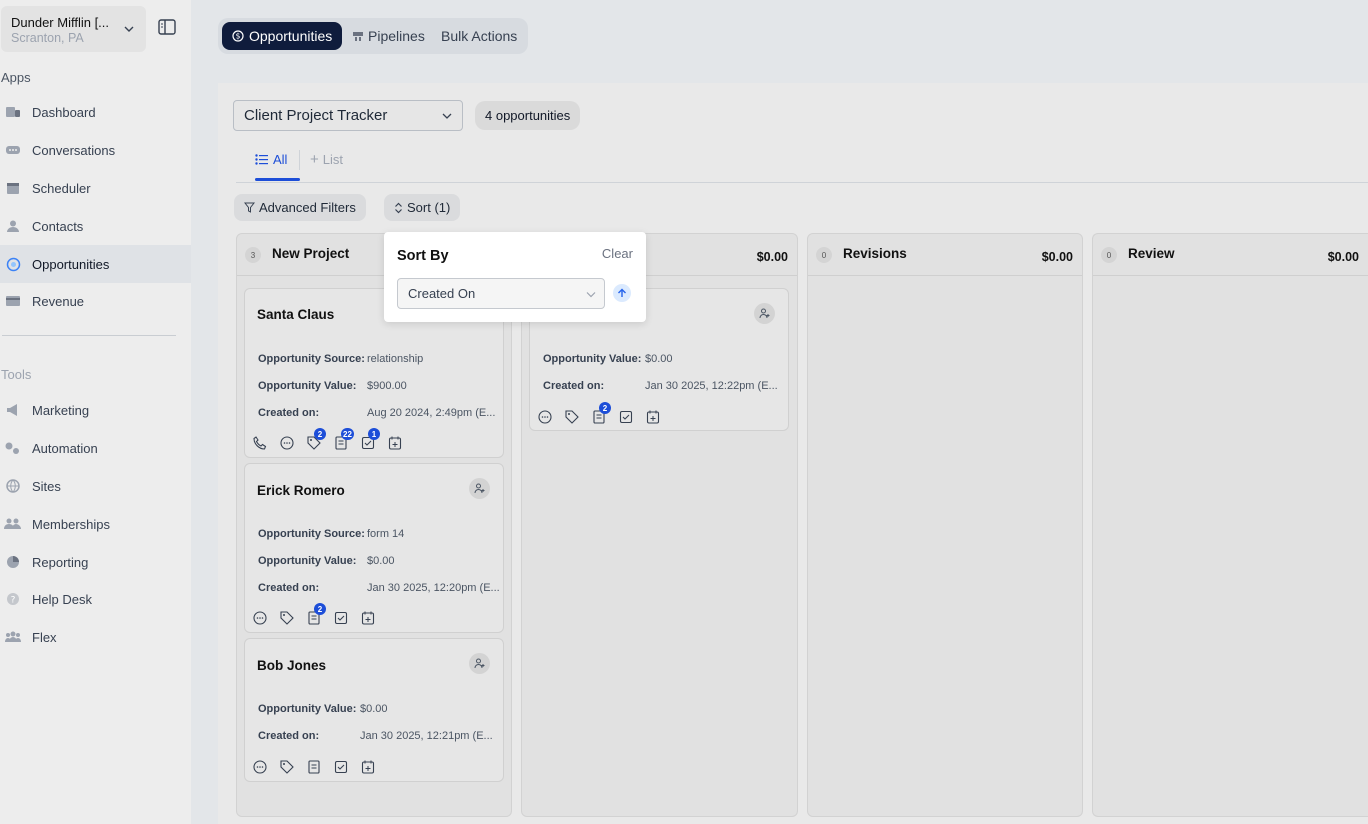 The width and height of the screenshot is (1368, 824). I want to click on pie-icon, so click(13, 562).